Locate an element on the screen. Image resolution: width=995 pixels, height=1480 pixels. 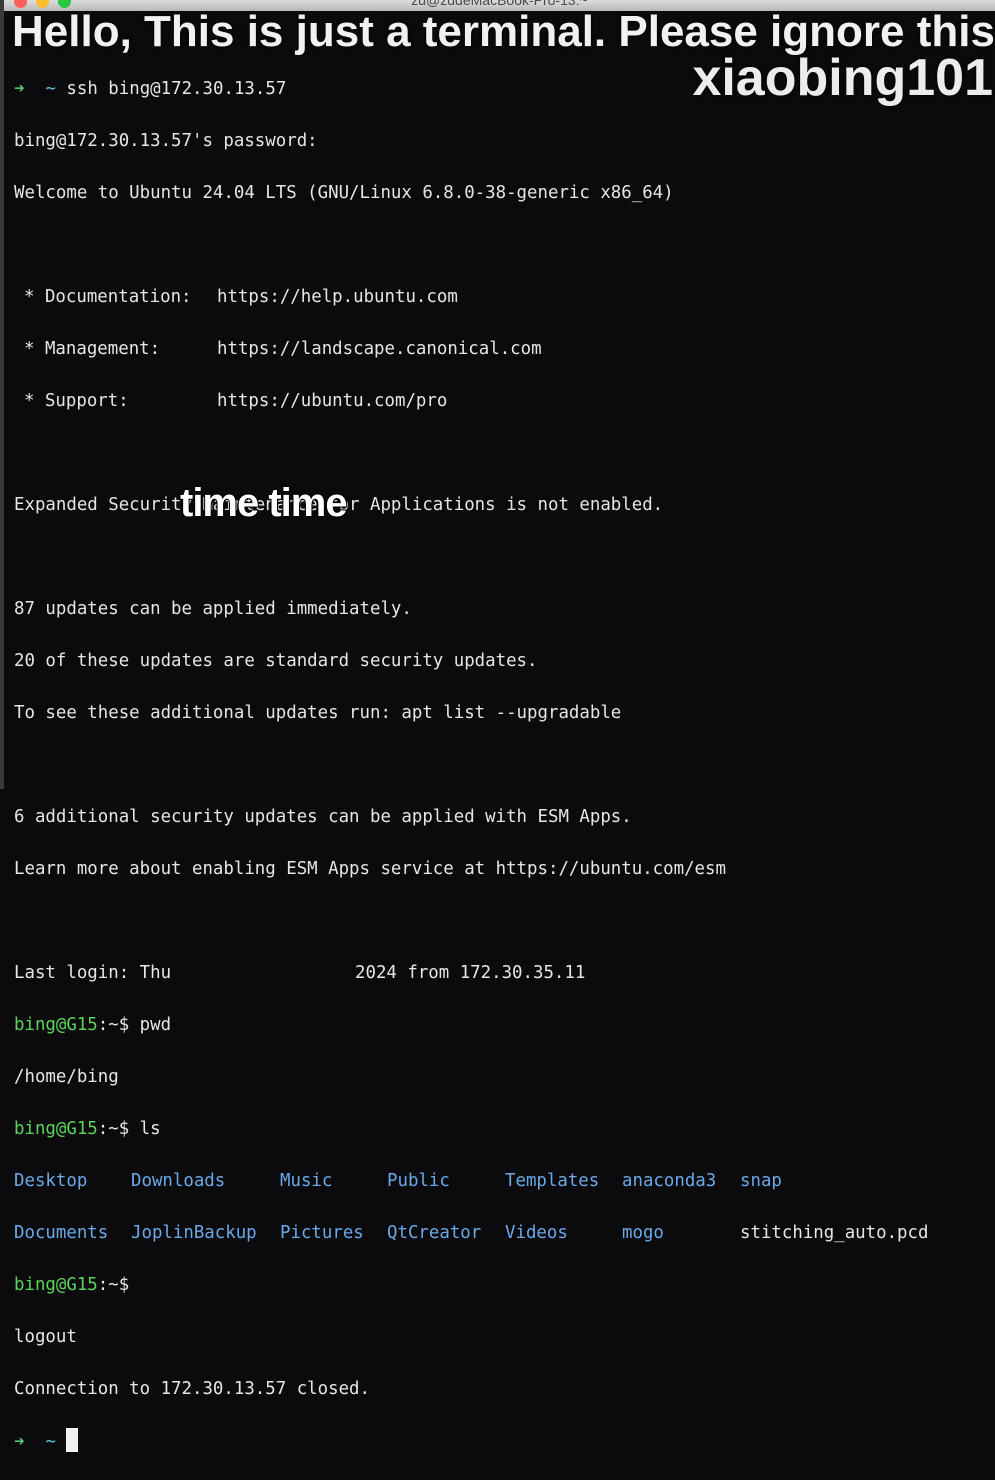
subtitle-overlay: time time is located at coordinates (264, 503).